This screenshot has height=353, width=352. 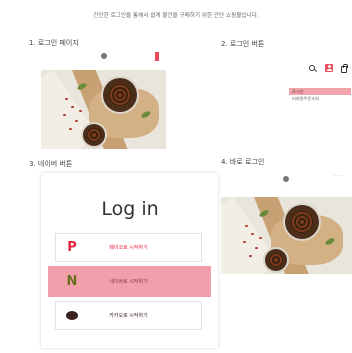 What do you see at coordinates (157, 56) in the screenshot?
I see `red-marker` at bounding box center [157, 56].